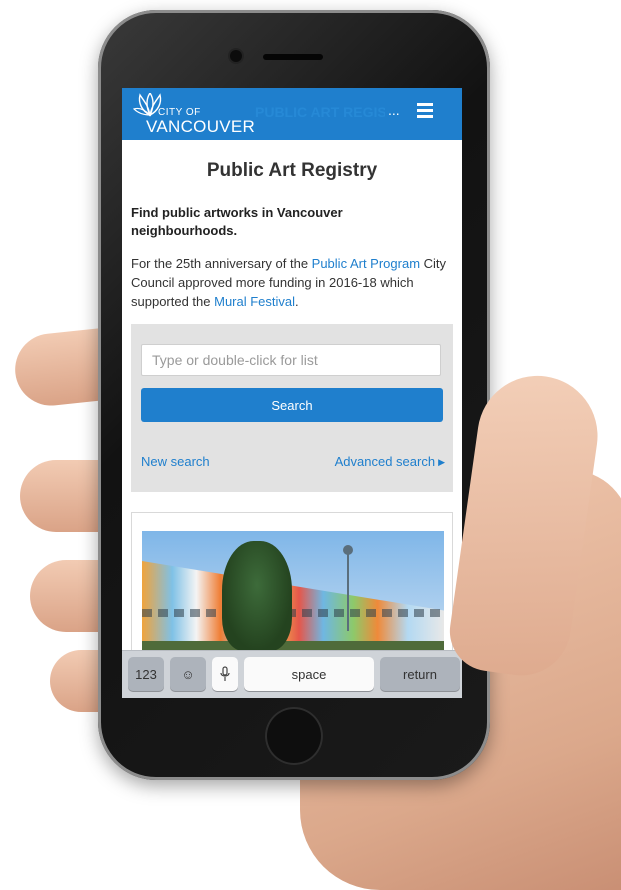 This screenshot has width=621, height=890. What do you see at coordinates (194, 114) in the screenshot?
I see `city-of-vancouver-logo: CITY OF VANCOUVER` at bounding box center [194, 114].